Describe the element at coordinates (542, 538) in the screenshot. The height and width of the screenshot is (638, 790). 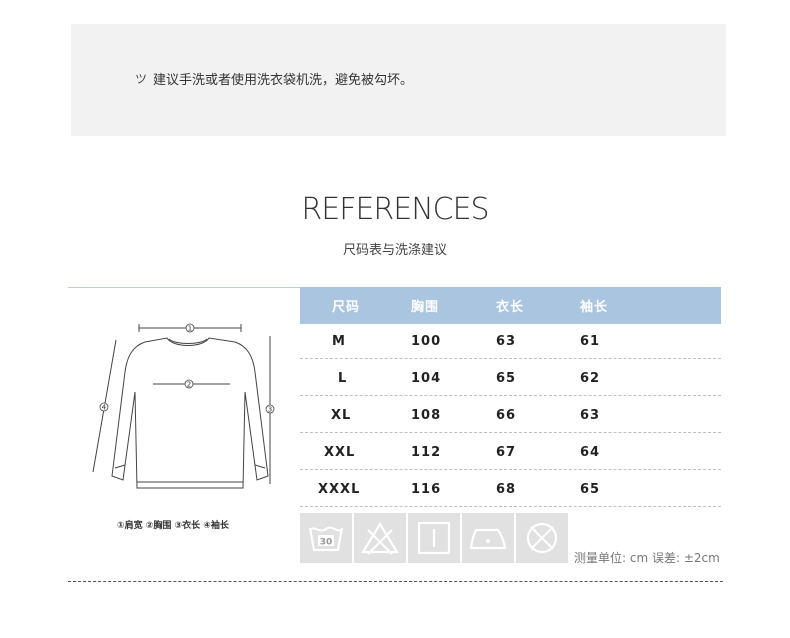
I see `no-dryclean-icon` at that location.